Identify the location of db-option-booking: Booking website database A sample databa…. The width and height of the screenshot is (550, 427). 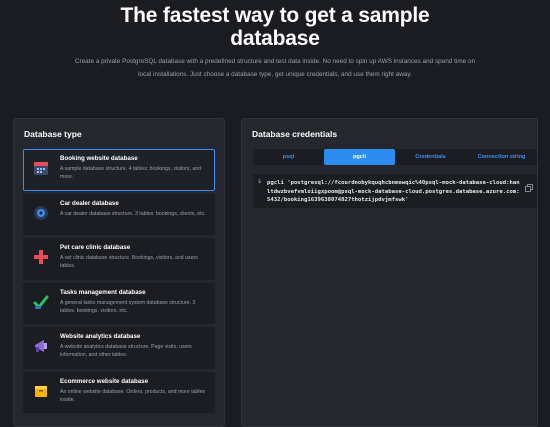
(119, 170).